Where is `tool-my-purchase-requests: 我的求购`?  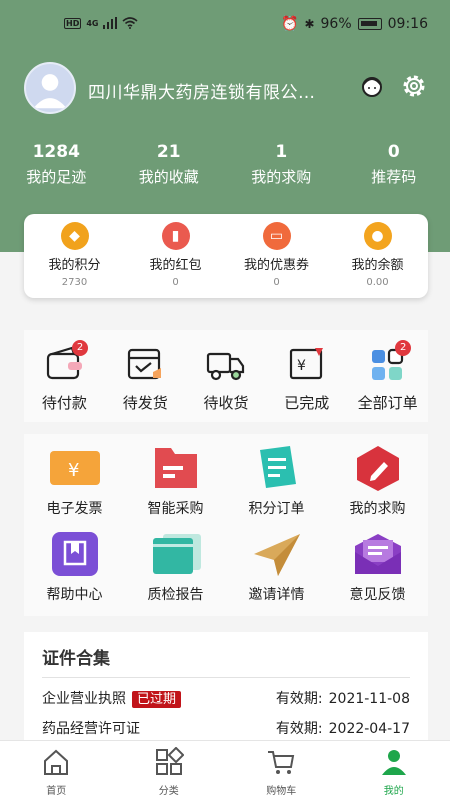 tool-my-purchase-requests: 我的求购 is located at coordinates (377, 487).